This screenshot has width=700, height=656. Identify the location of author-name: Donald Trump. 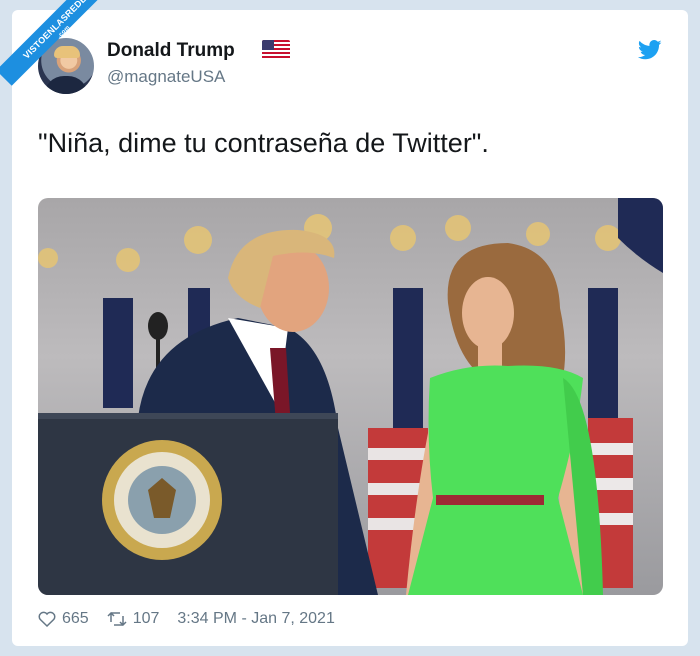
(171, 51).